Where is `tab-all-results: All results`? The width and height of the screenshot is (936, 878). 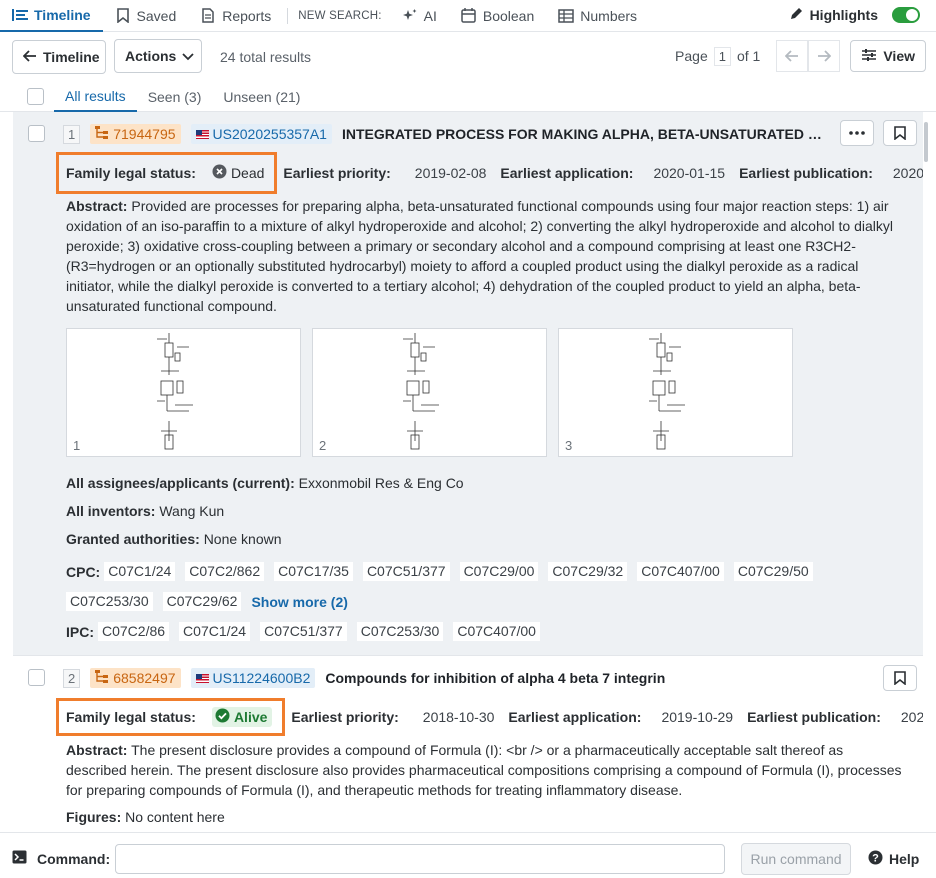
tab-all-results: All results is located at coordinates (95, 97).